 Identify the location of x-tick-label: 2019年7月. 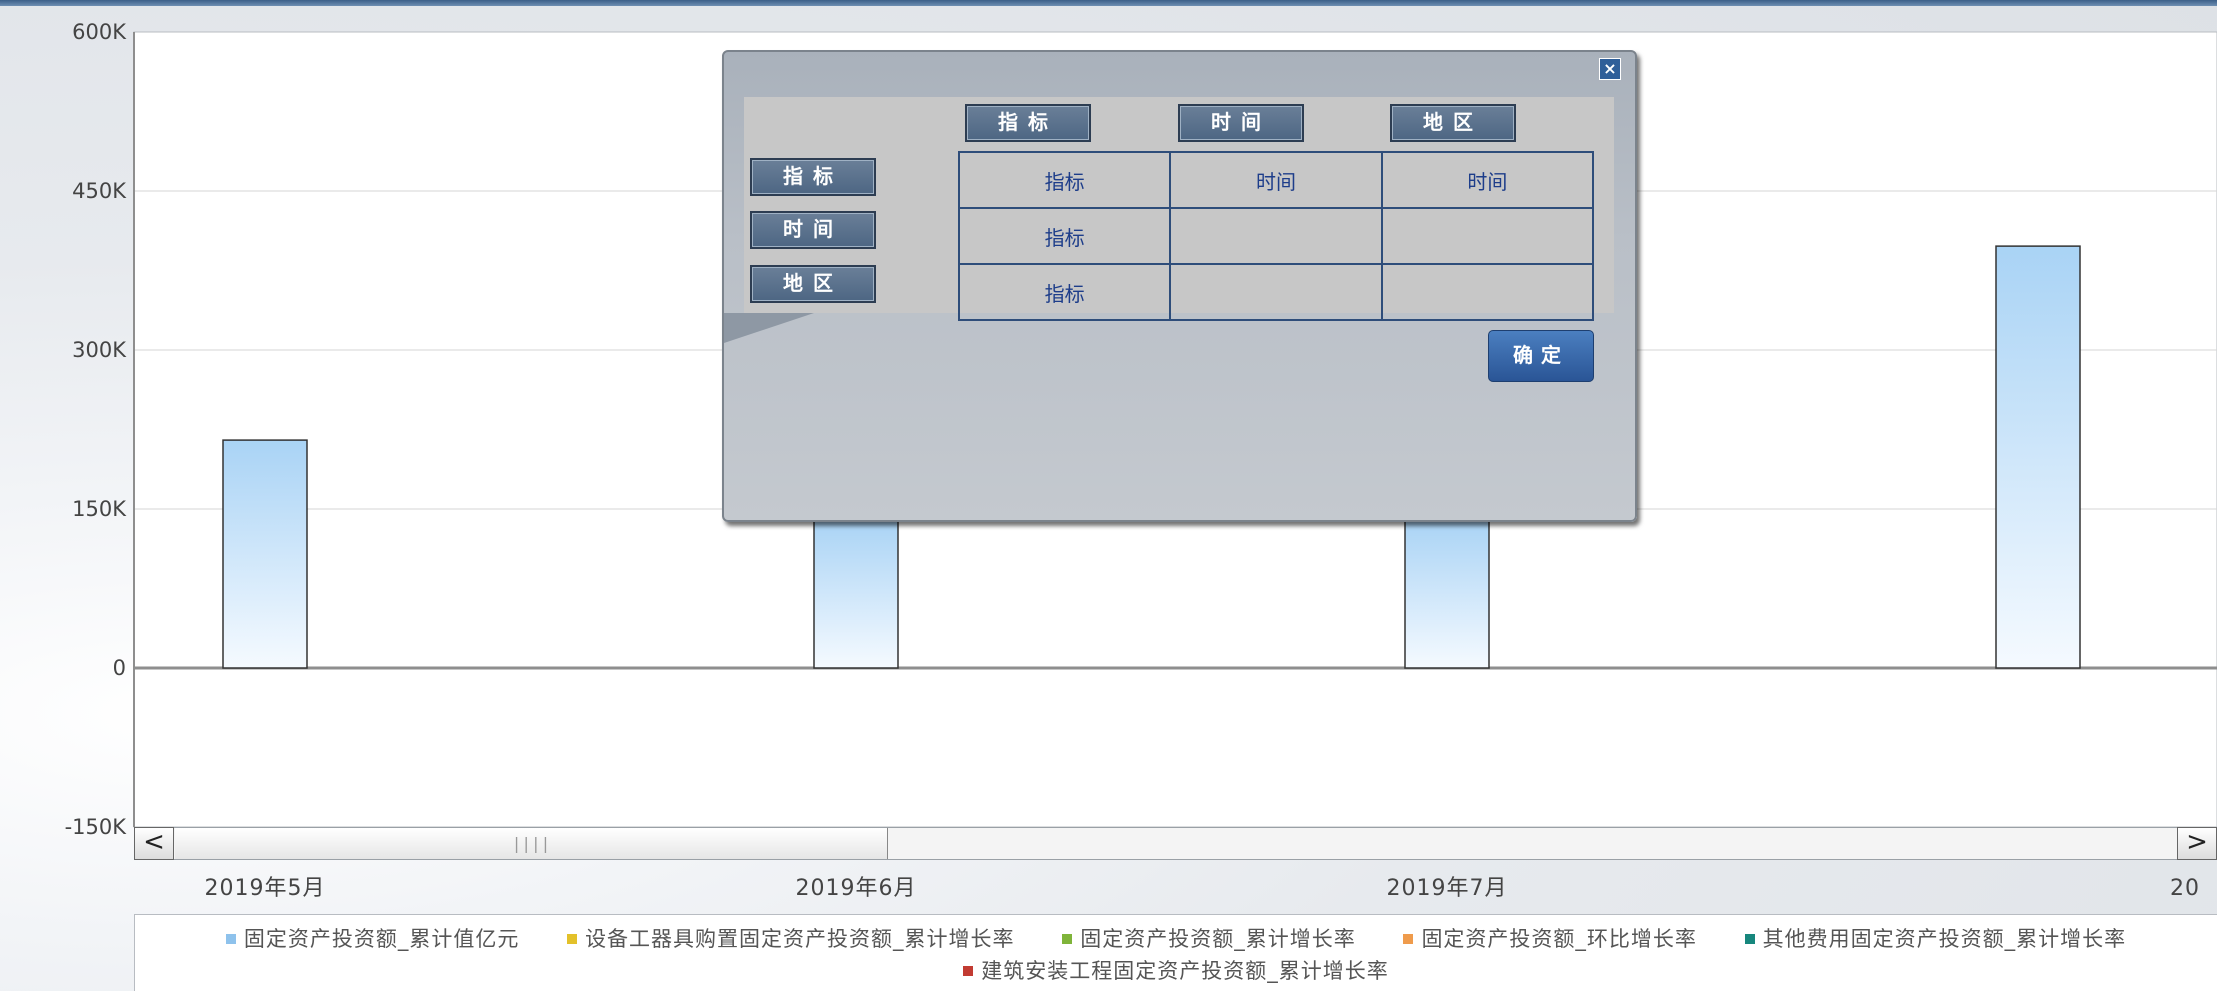
(1447, 888).